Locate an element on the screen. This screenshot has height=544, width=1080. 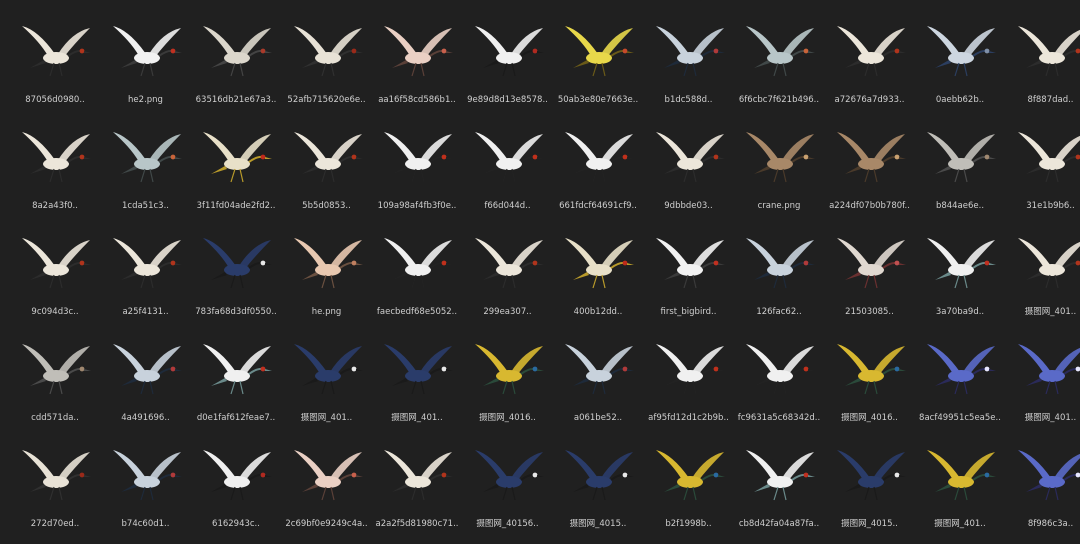
file-tile: a25f4131.. is located at coordinates (146, 271).